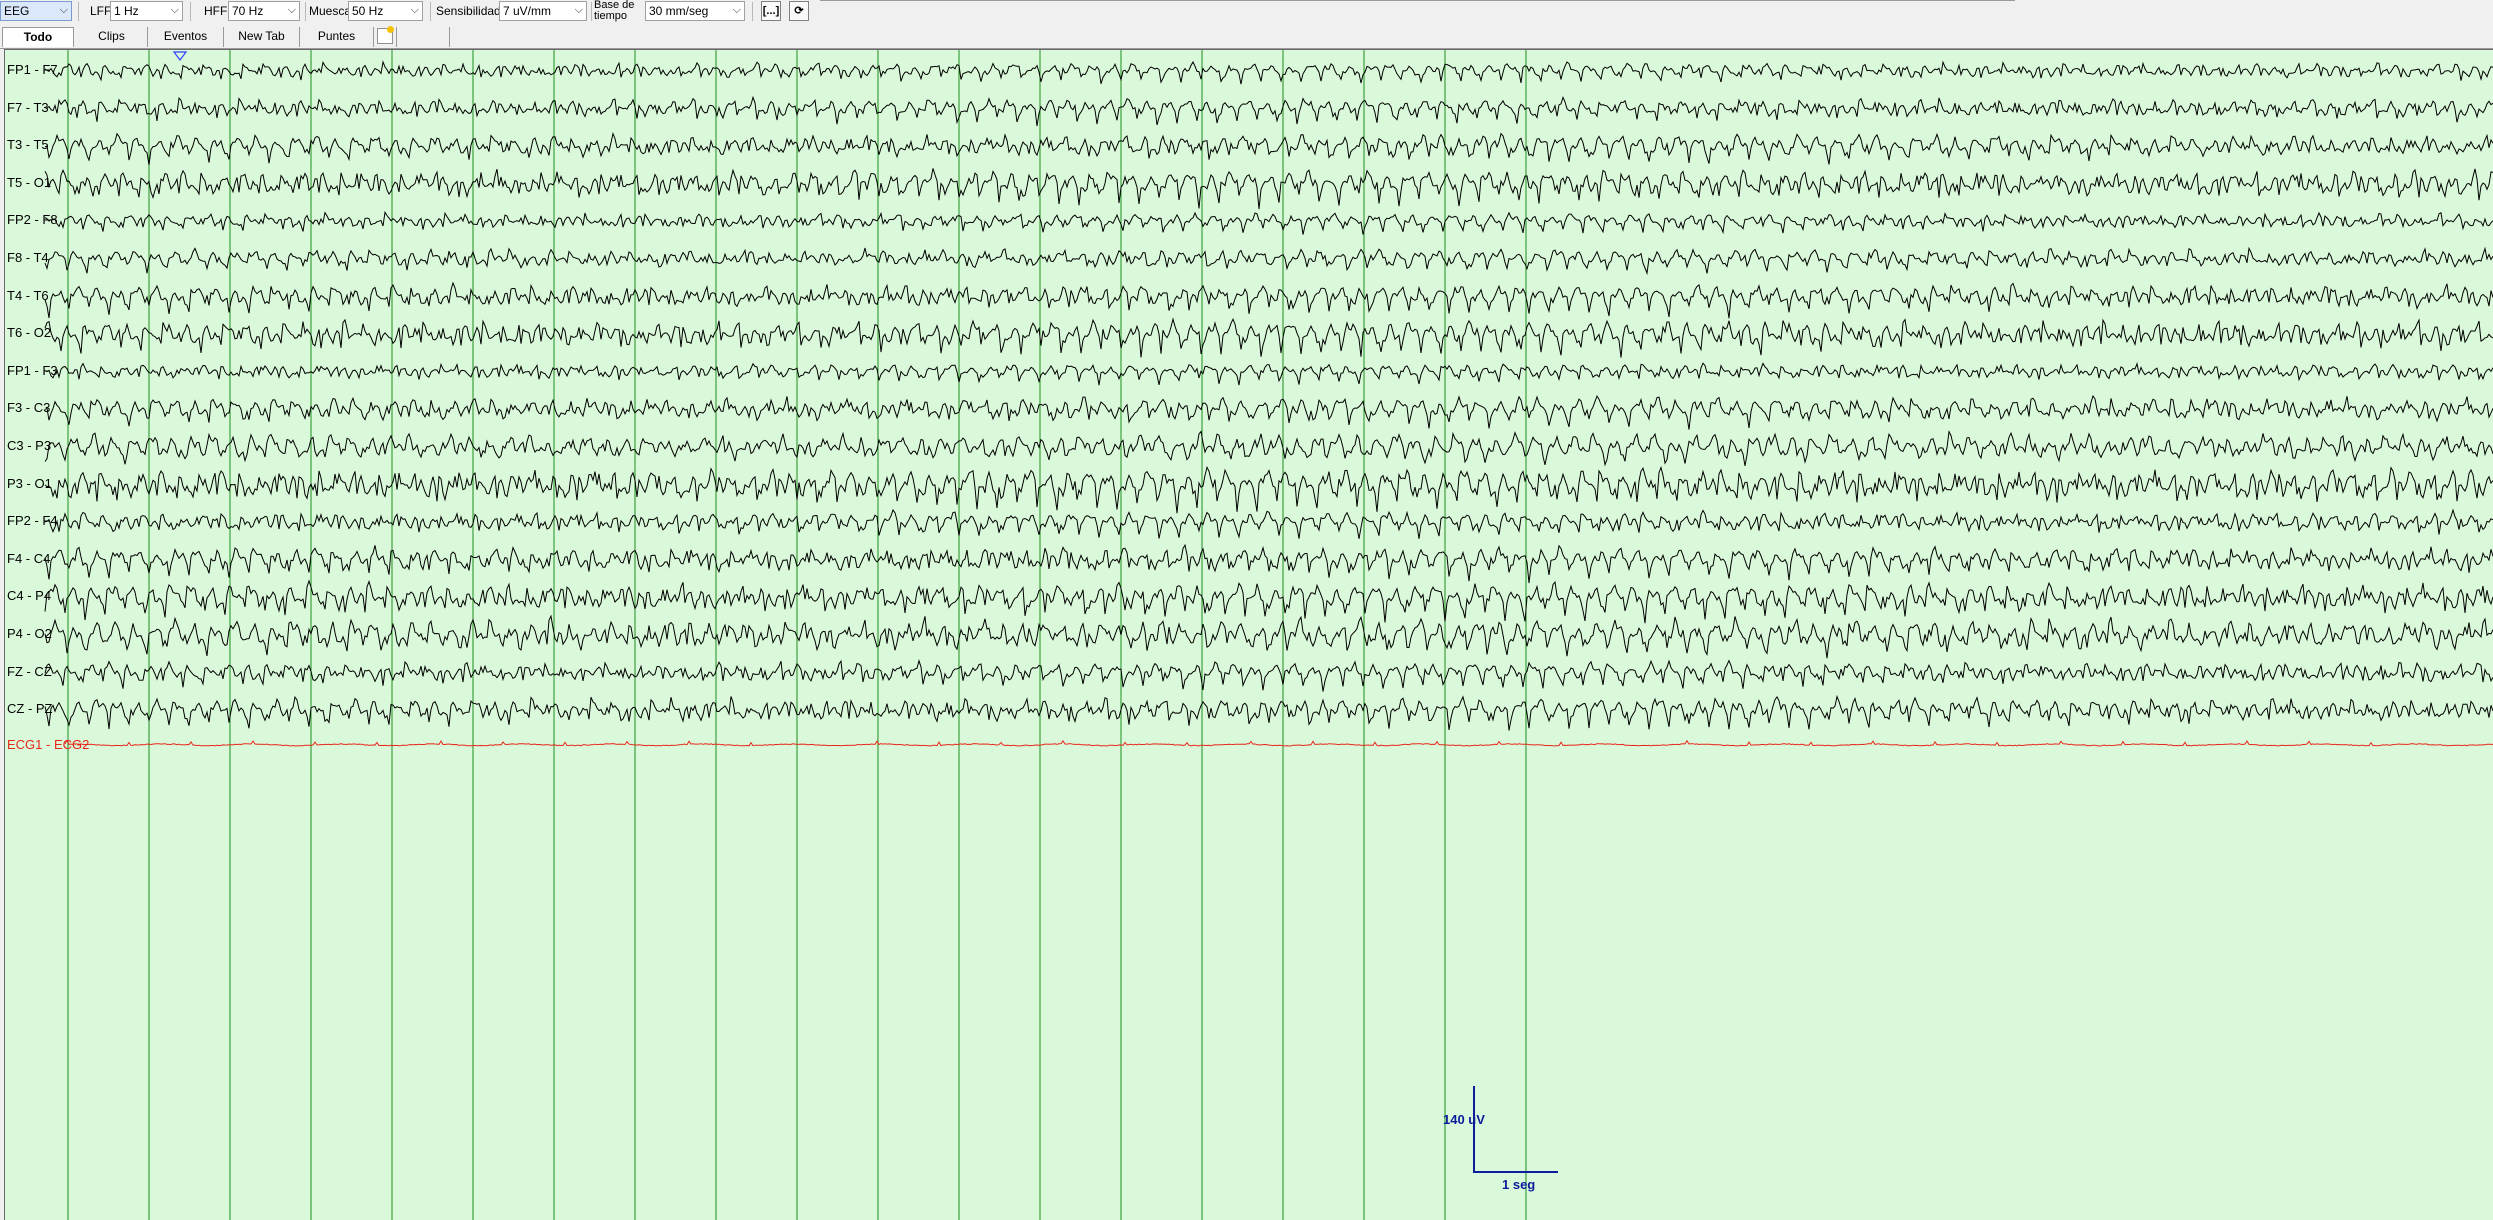 The image size is (2493, 1220). What do you see at coordinates (180, 56) in the screenshot?
I see `event-marker-icon` at bounding box center [180, 56].